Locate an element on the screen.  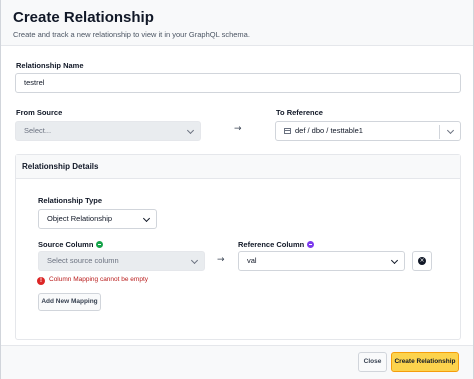
source-column-label-text: Source Column is located at coordinates (66, 244).